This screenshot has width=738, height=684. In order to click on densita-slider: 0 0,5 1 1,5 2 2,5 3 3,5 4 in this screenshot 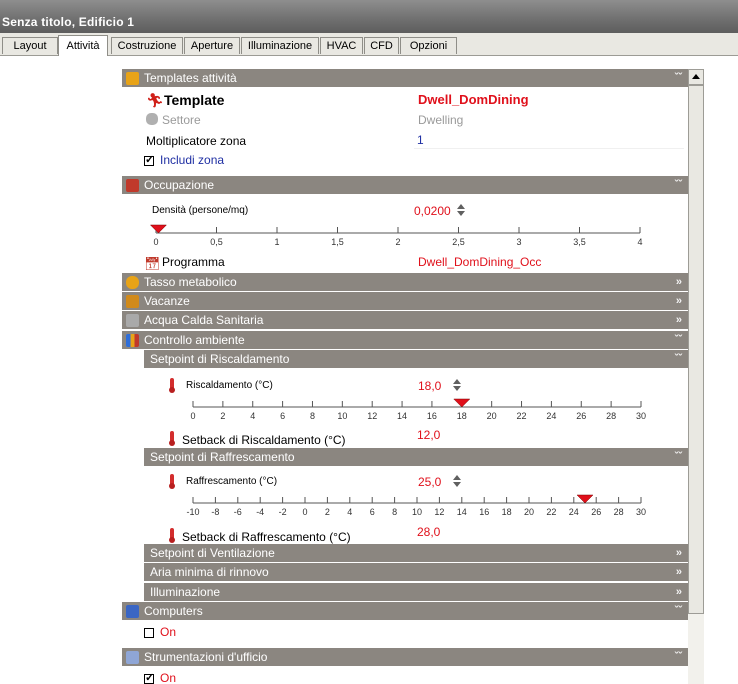, I will do `click(405, 236)`.